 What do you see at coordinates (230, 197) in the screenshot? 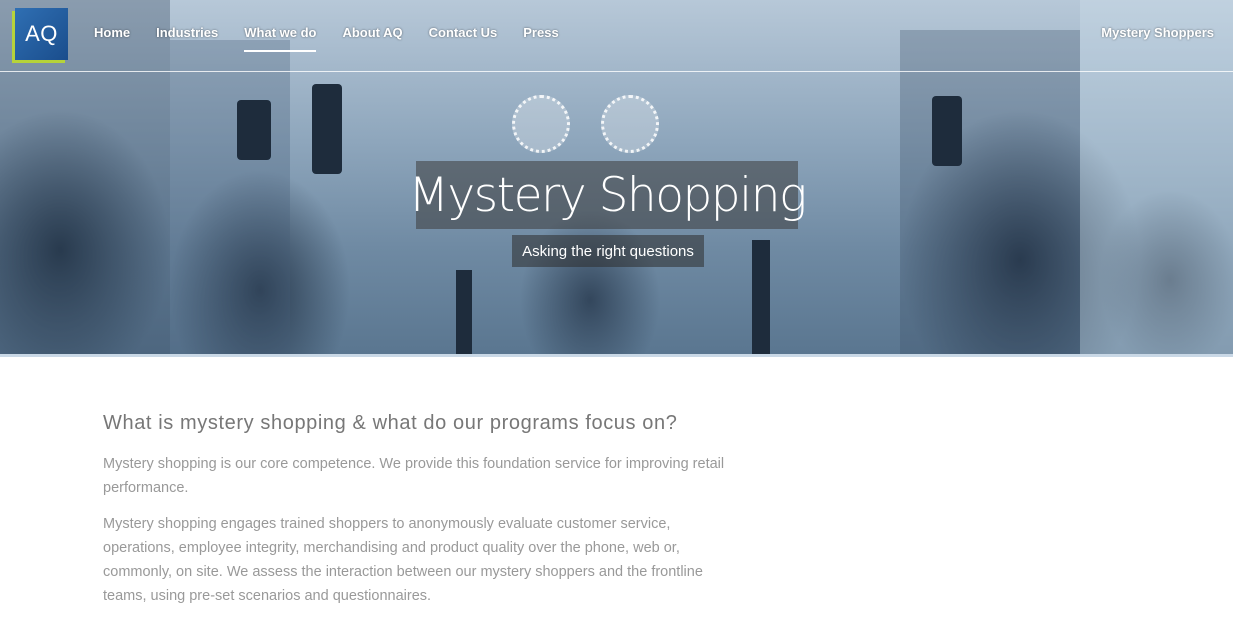
I see `building-left-inner` at bounding box center [230, 197].